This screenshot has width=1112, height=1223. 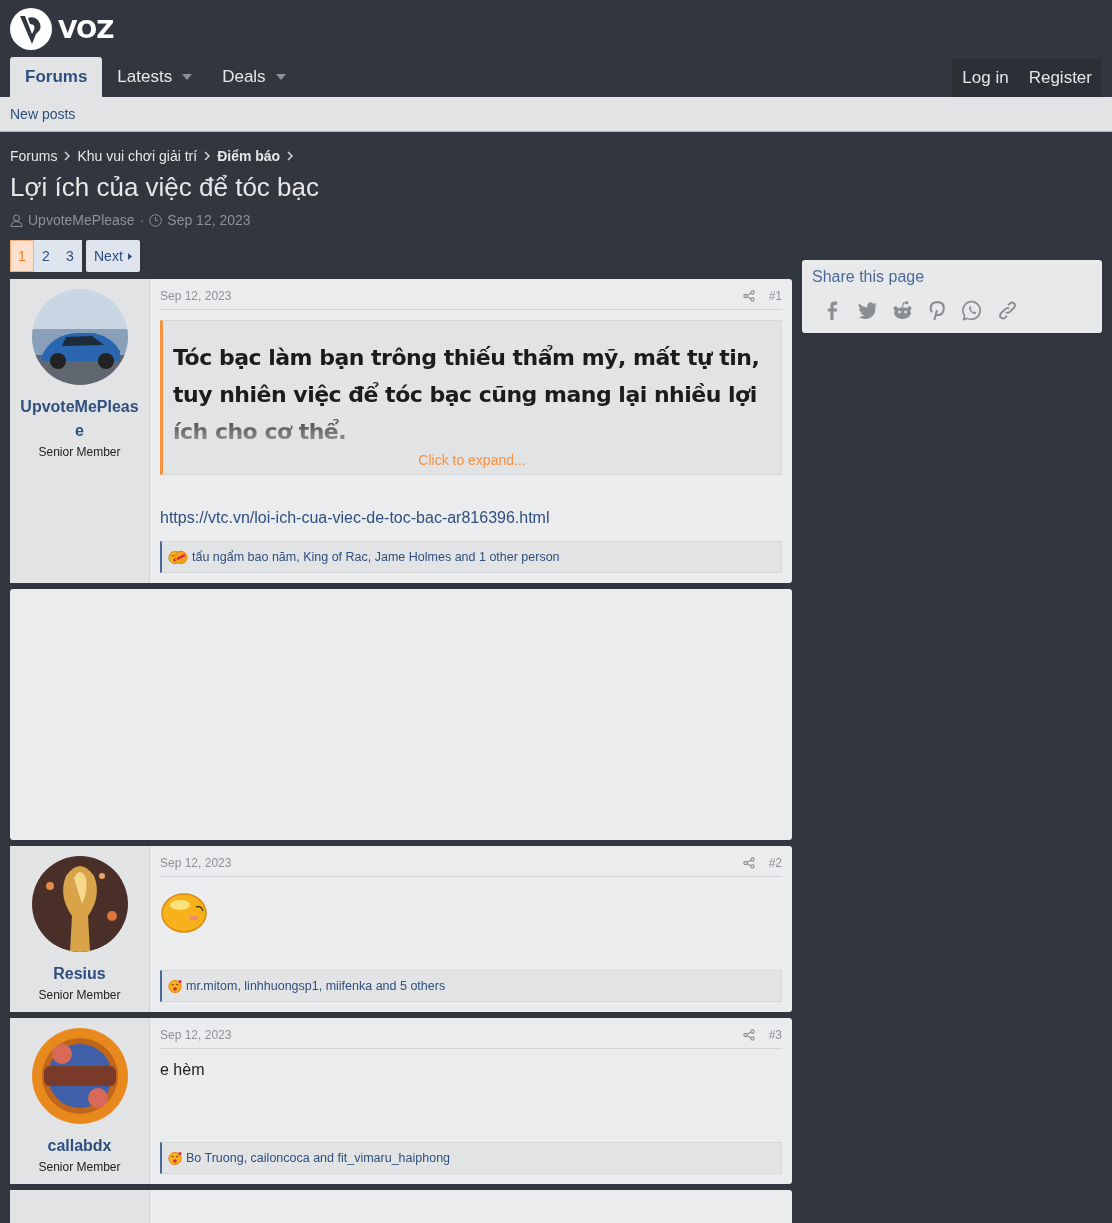 What do you see at coordinates (183, 1070) in the screenshot?
I see `post-text: e hèm` at bounding box center [183, 1070].